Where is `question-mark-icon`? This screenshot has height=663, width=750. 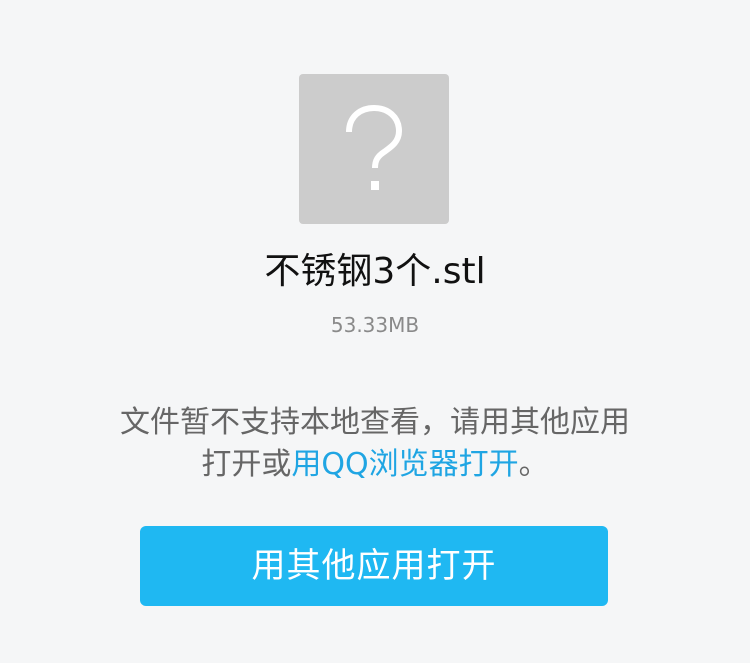
question-mark-icon is located at coordinates (374, 147).